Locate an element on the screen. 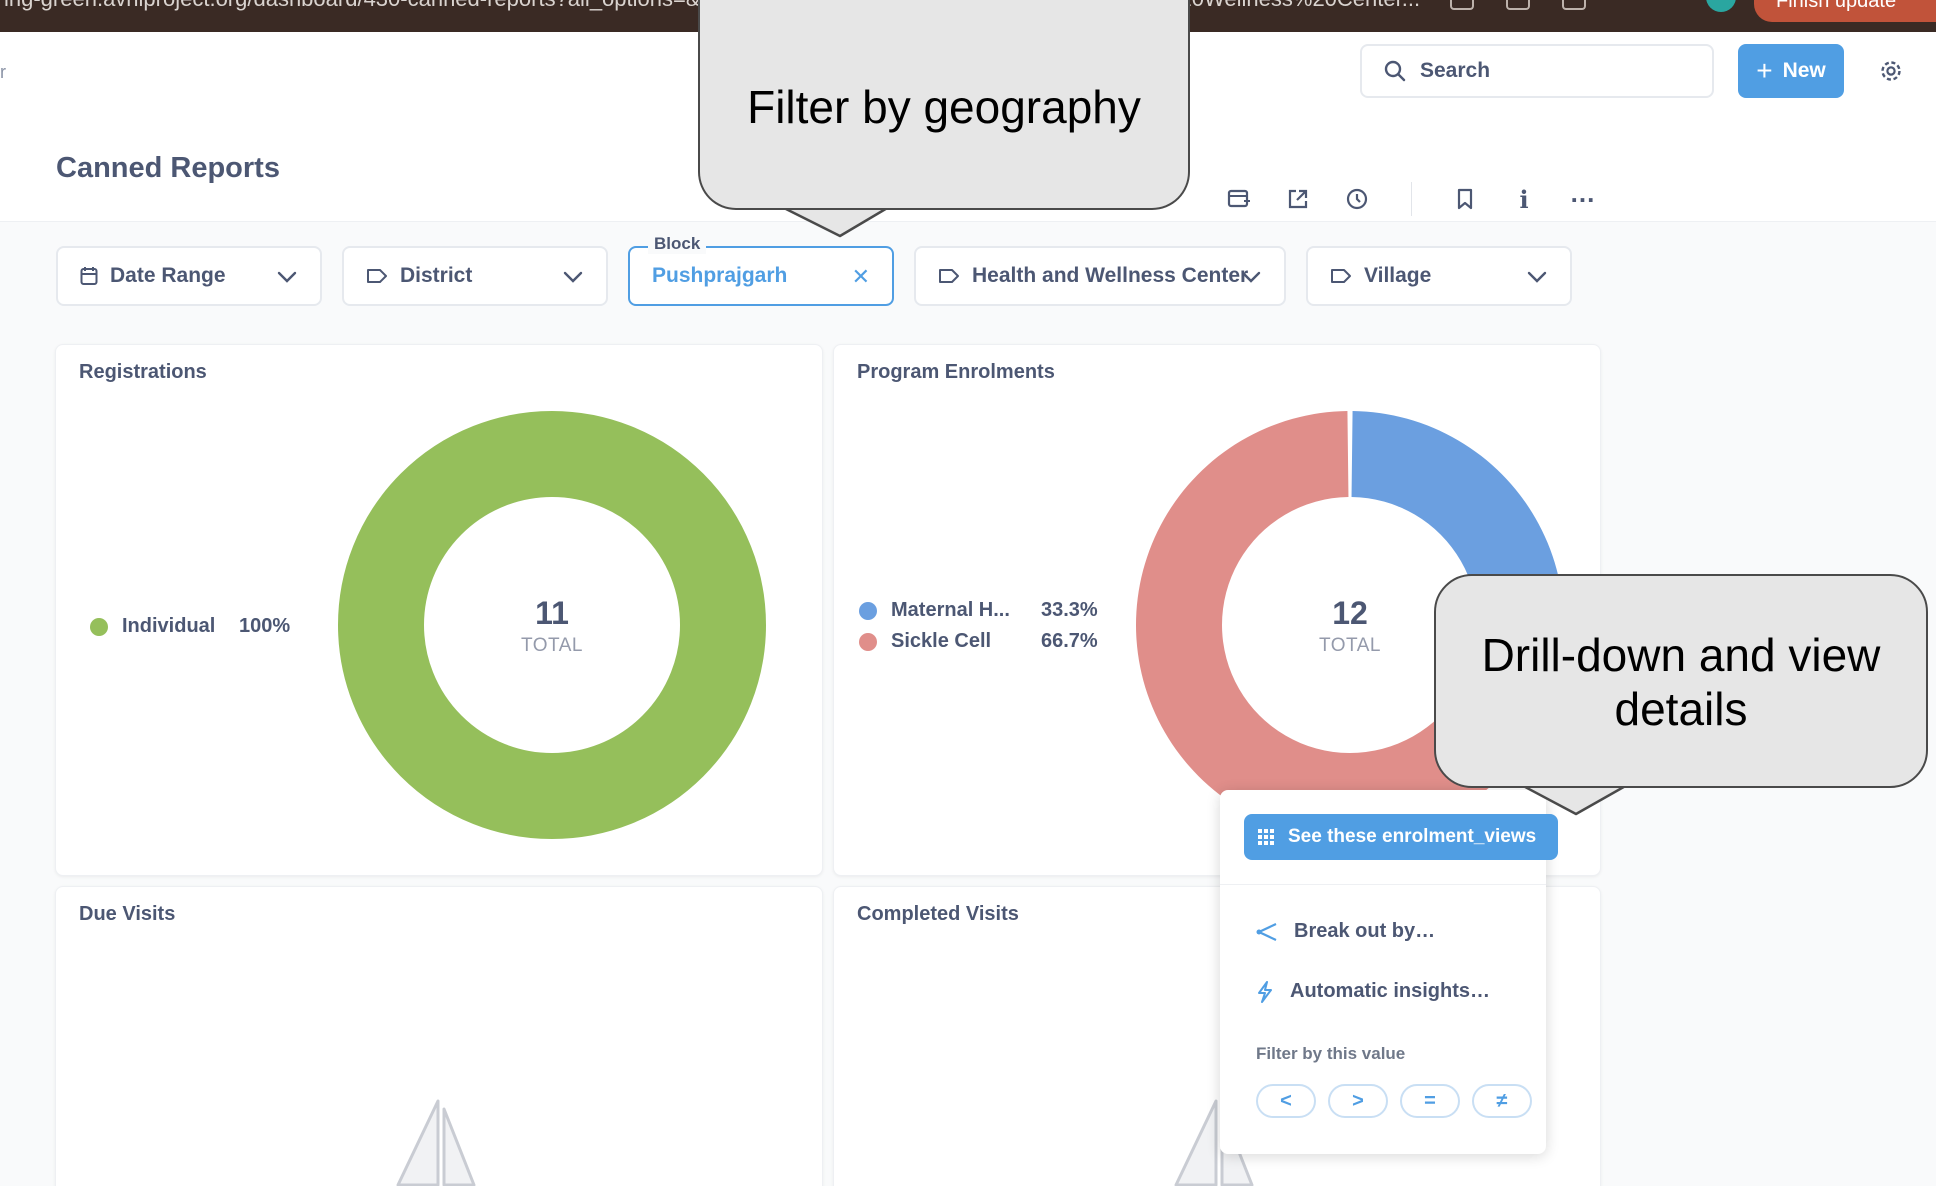 The height and width of the screenshot is (1186, 1936). callout-drill-down: Drill-down and view details is located at coordinates (1681, 681).